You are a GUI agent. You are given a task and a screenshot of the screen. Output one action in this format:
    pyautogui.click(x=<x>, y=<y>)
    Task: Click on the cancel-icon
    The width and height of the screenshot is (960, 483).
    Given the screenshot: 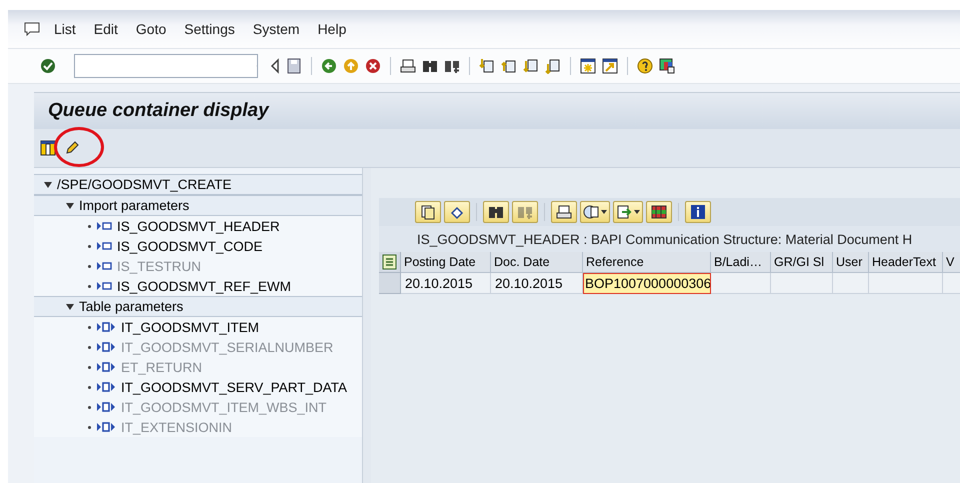 What is the action you would take?
    pyautogui.click(x=373, y=66)
    